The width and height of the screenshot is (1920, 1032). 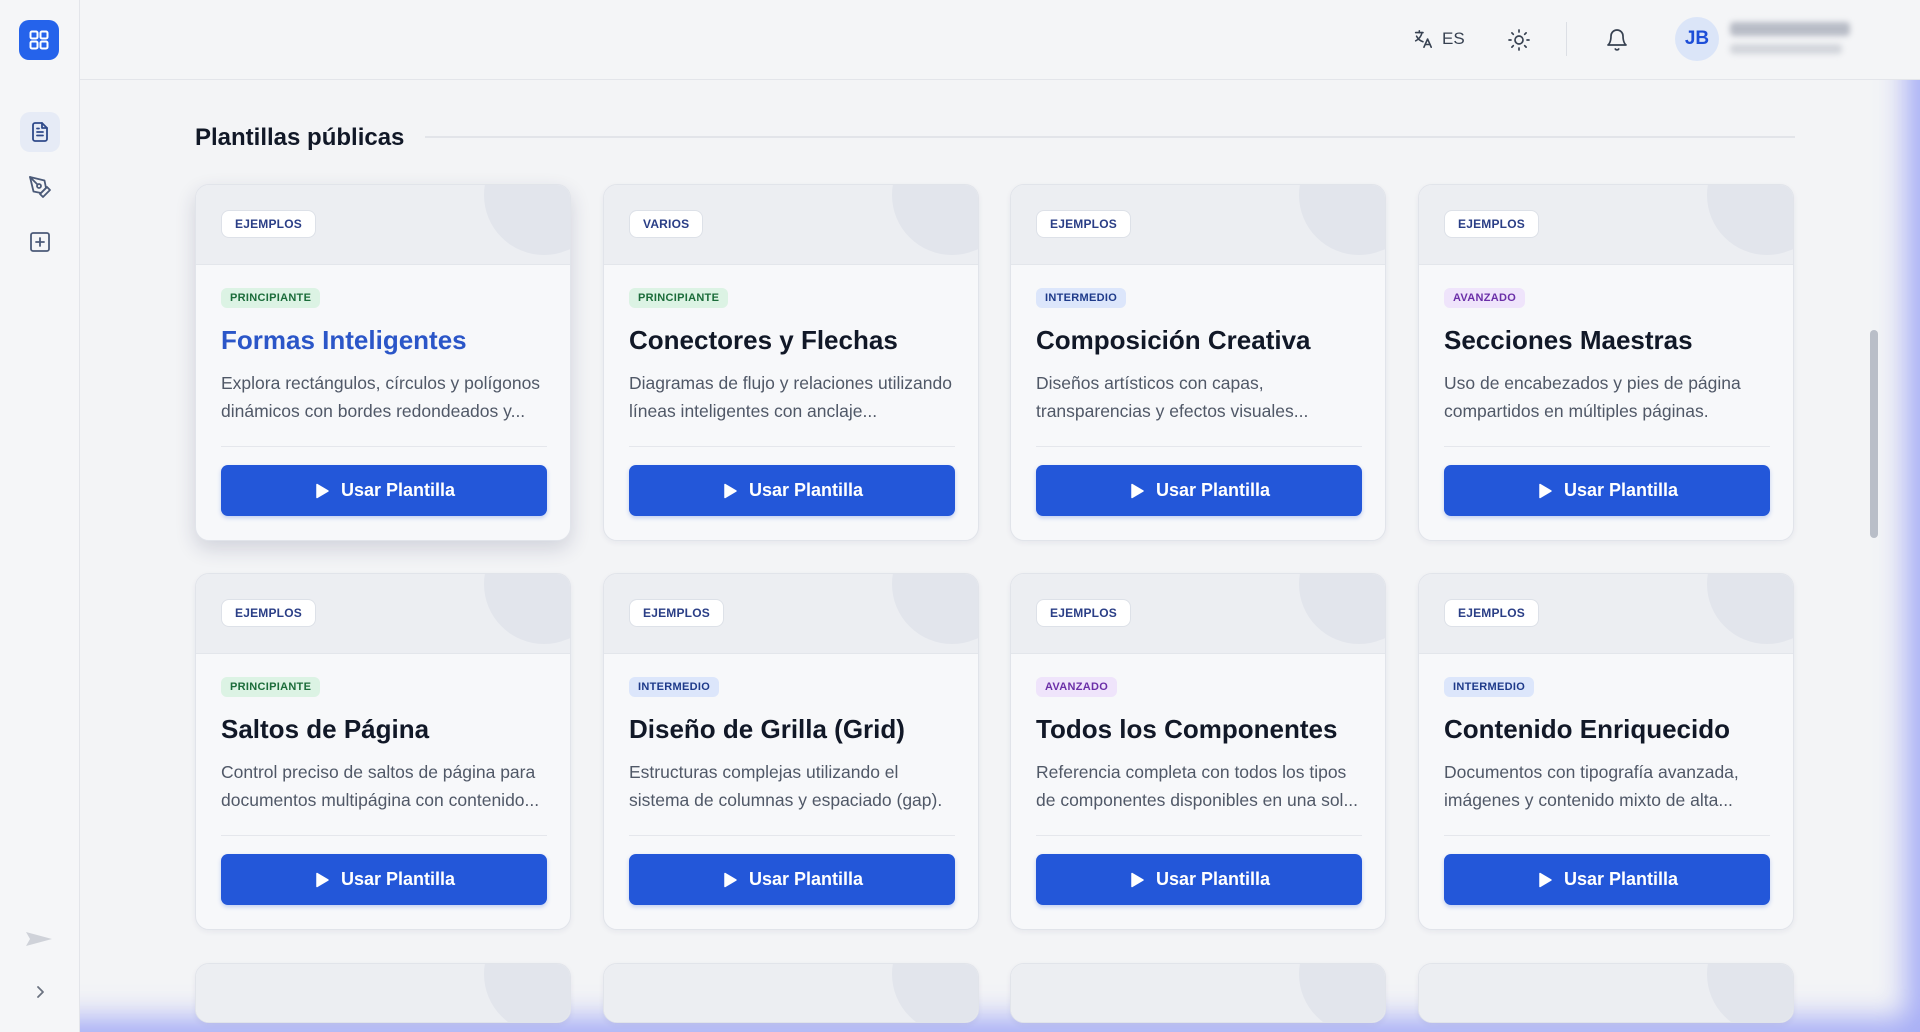 I want to click on sidebar, so click(x=40, y=516).